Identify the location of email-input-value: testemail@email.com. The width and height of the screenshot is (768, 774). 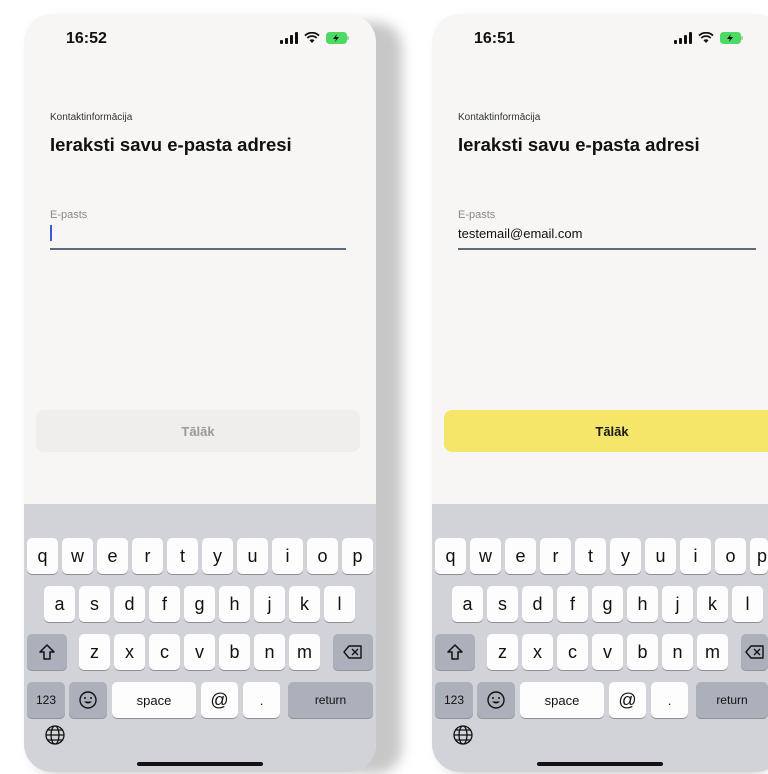
(520, 233).